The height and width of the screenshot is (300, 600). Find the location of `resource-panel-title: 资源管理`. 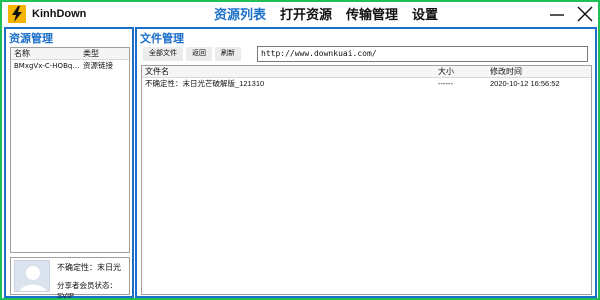

resource-panel-title: 资源管理 is located at coordinates (31, 39).